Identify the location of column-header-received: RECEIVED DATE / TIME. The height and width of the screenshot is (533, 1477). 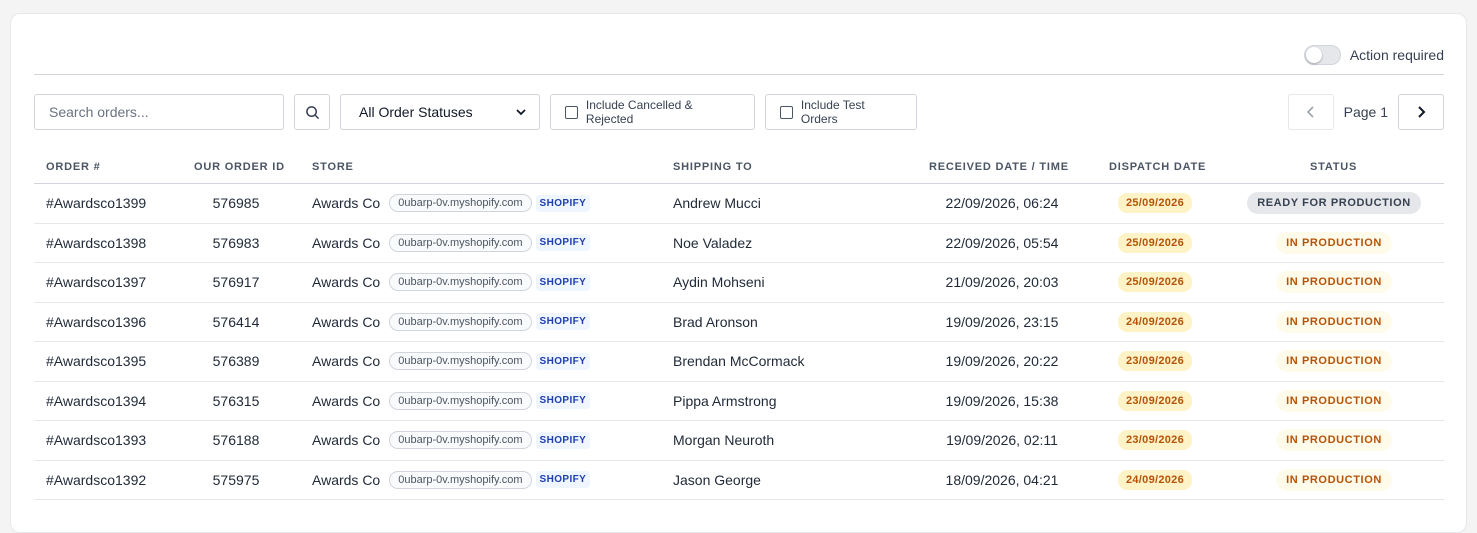
(999, 167).